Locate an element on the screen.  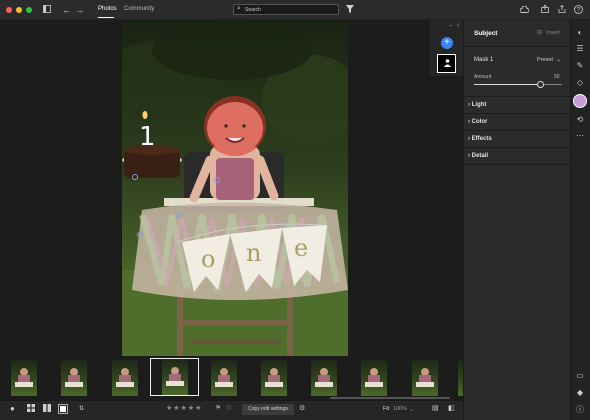
section-detail: › Detail is located at coordinates (478, 156).